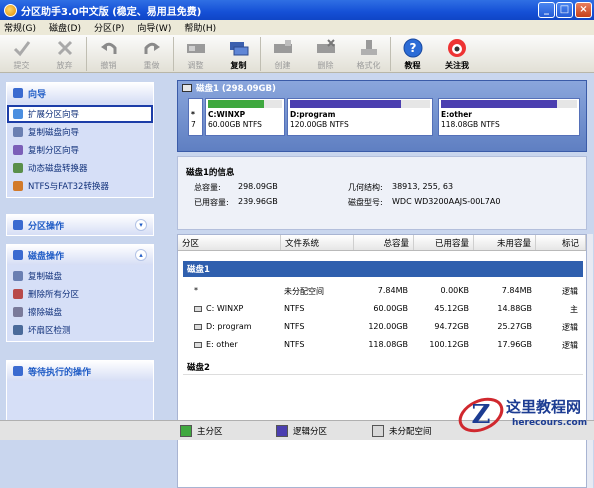 This screenshot has width=594, height=488. I want to click on menu-partition: 分区(P), so click(109, 27).